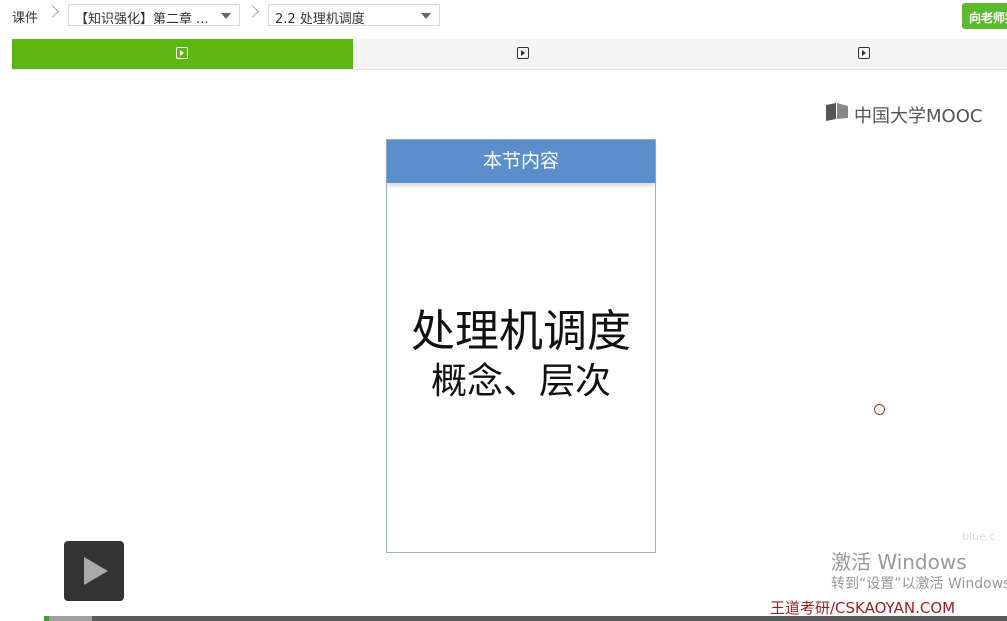 This screenshot has height=621, width=1007. Describe the element at coordinates (521, 331) in the screenshot. I see `slide-title: 处理机调度` at that location.